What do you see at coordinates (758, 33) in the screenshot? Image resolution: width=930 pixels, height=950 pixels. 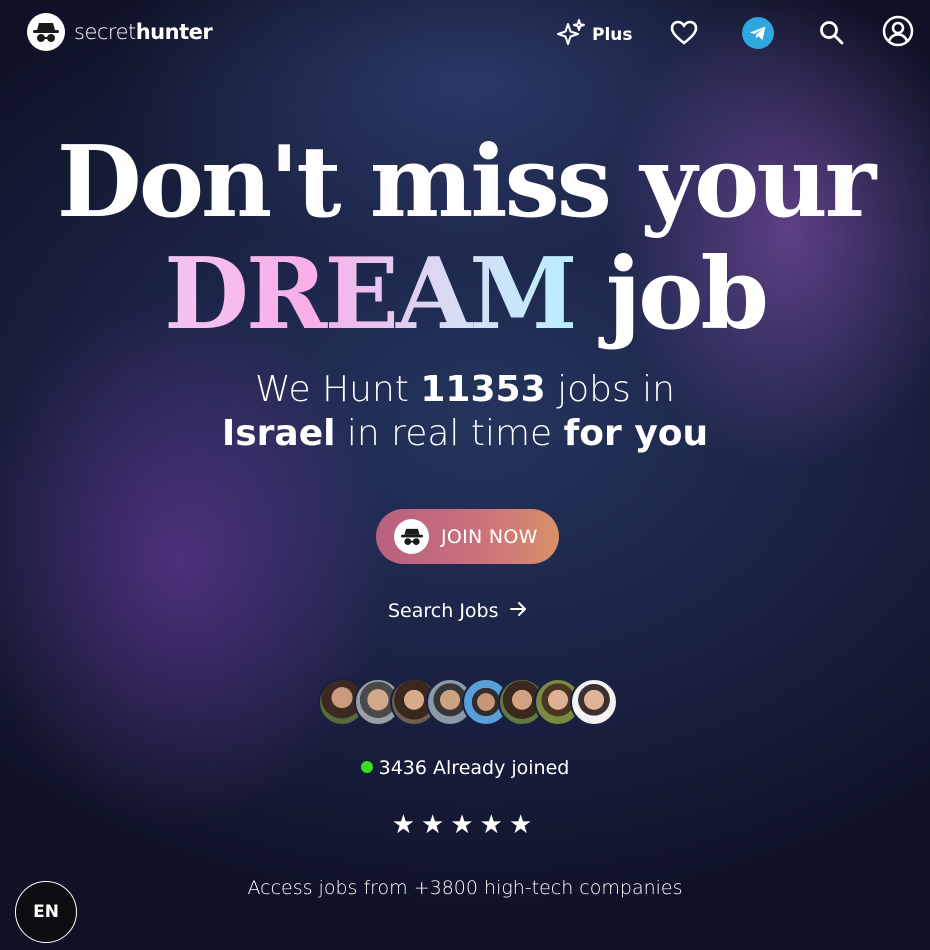 I see `telegram-icon` at bounding box center [758, 33].